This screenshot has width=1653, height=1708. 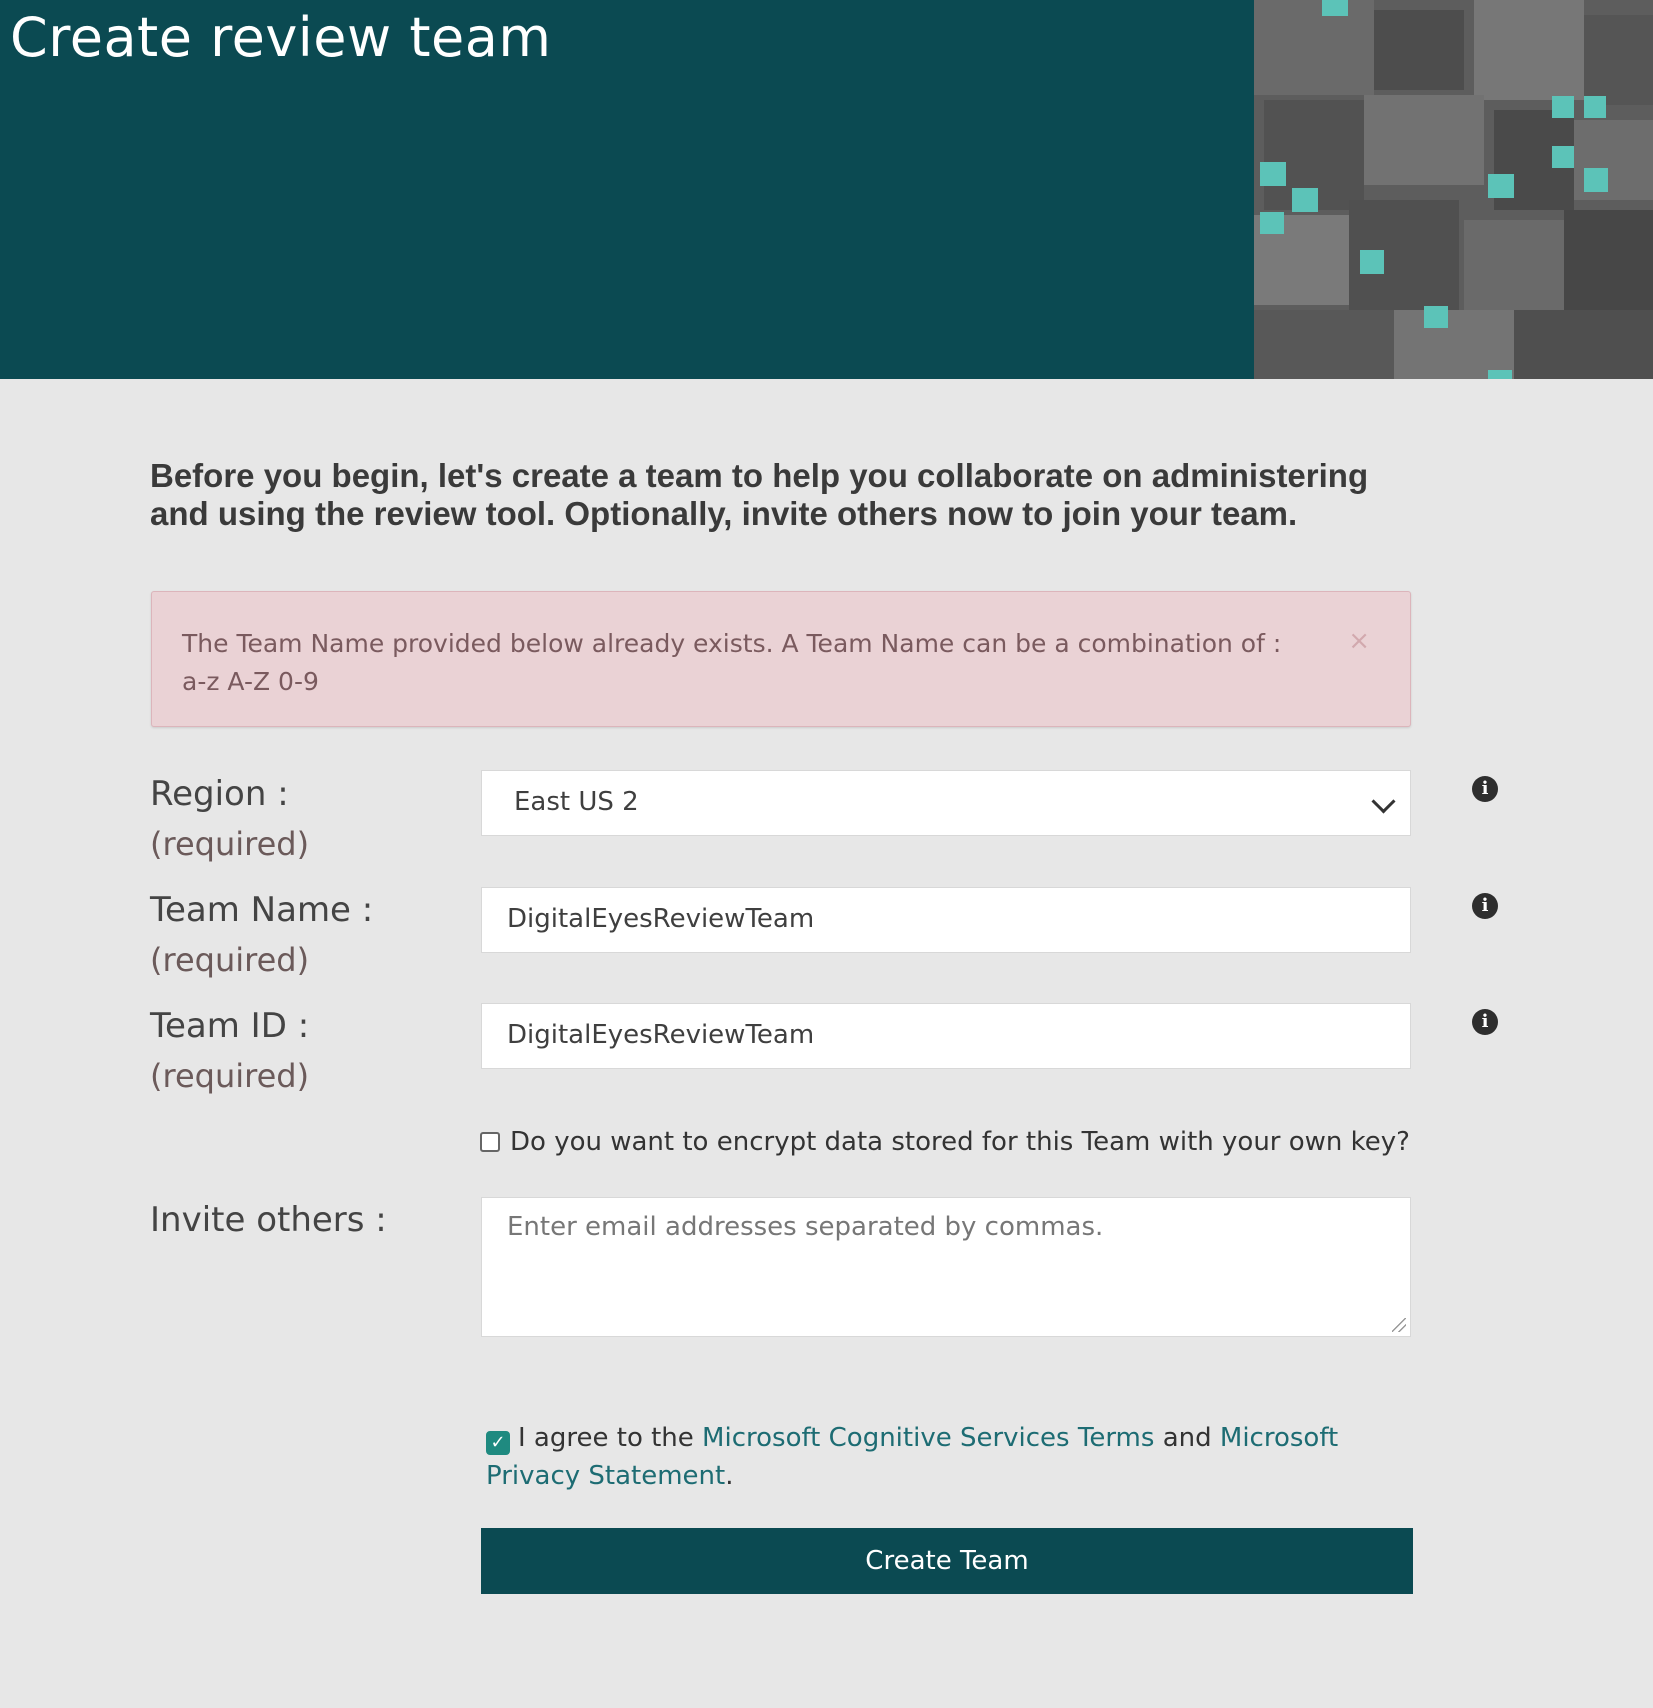 I want to click on team-name-label: Team Name :, so click(x=262, y=910).